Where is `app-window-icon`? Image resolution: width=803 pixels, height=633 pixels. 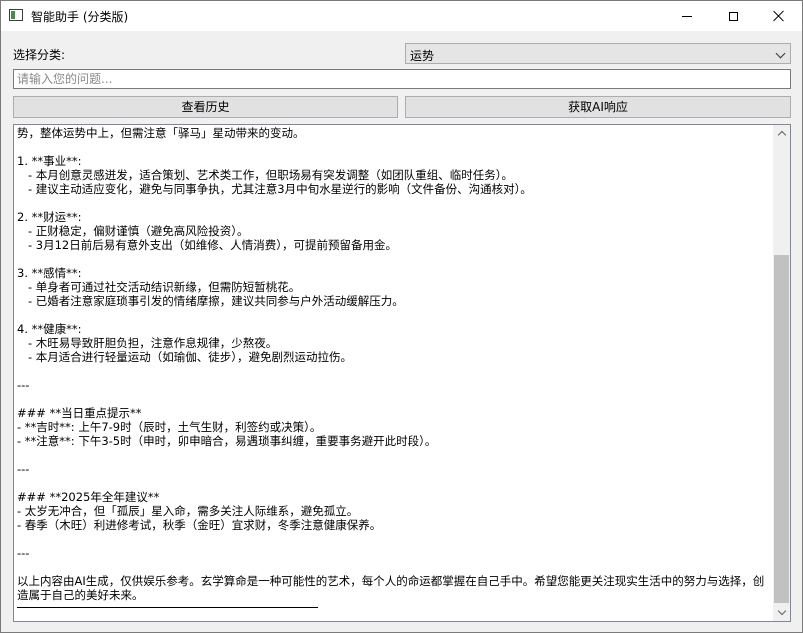 app-window-icon is located at coordinates (16, 15).